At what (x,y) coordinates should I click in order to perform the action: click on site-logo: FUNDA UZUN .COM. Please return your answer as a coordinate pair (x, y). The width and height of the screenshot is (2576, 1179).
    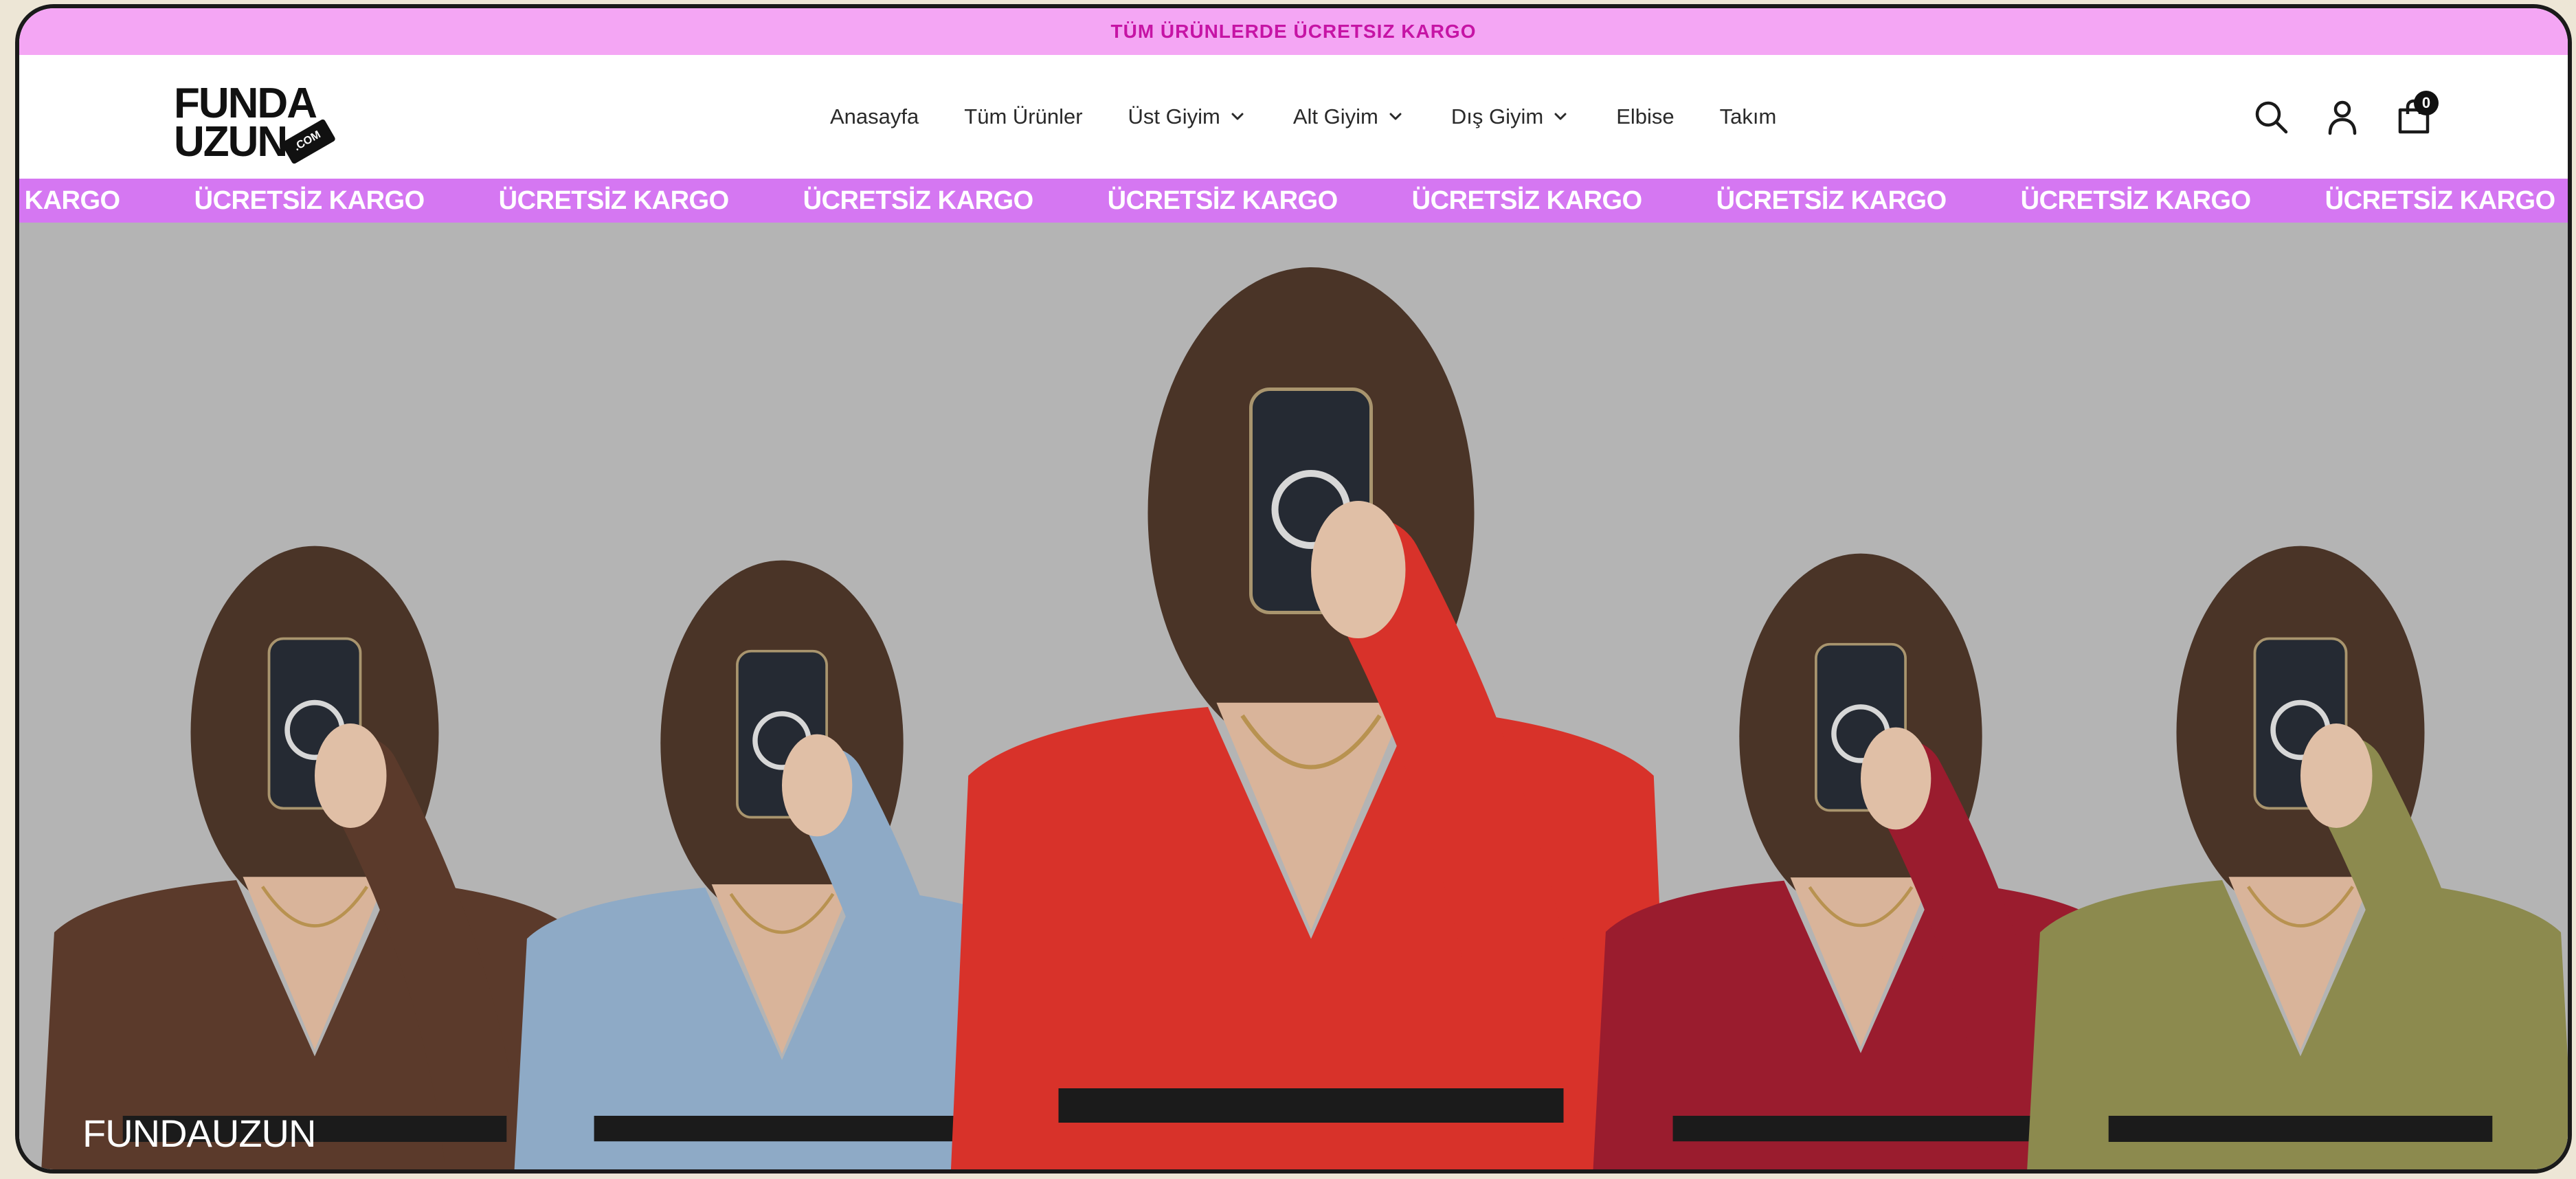
    Looking at the image, I should click on (256, 123).